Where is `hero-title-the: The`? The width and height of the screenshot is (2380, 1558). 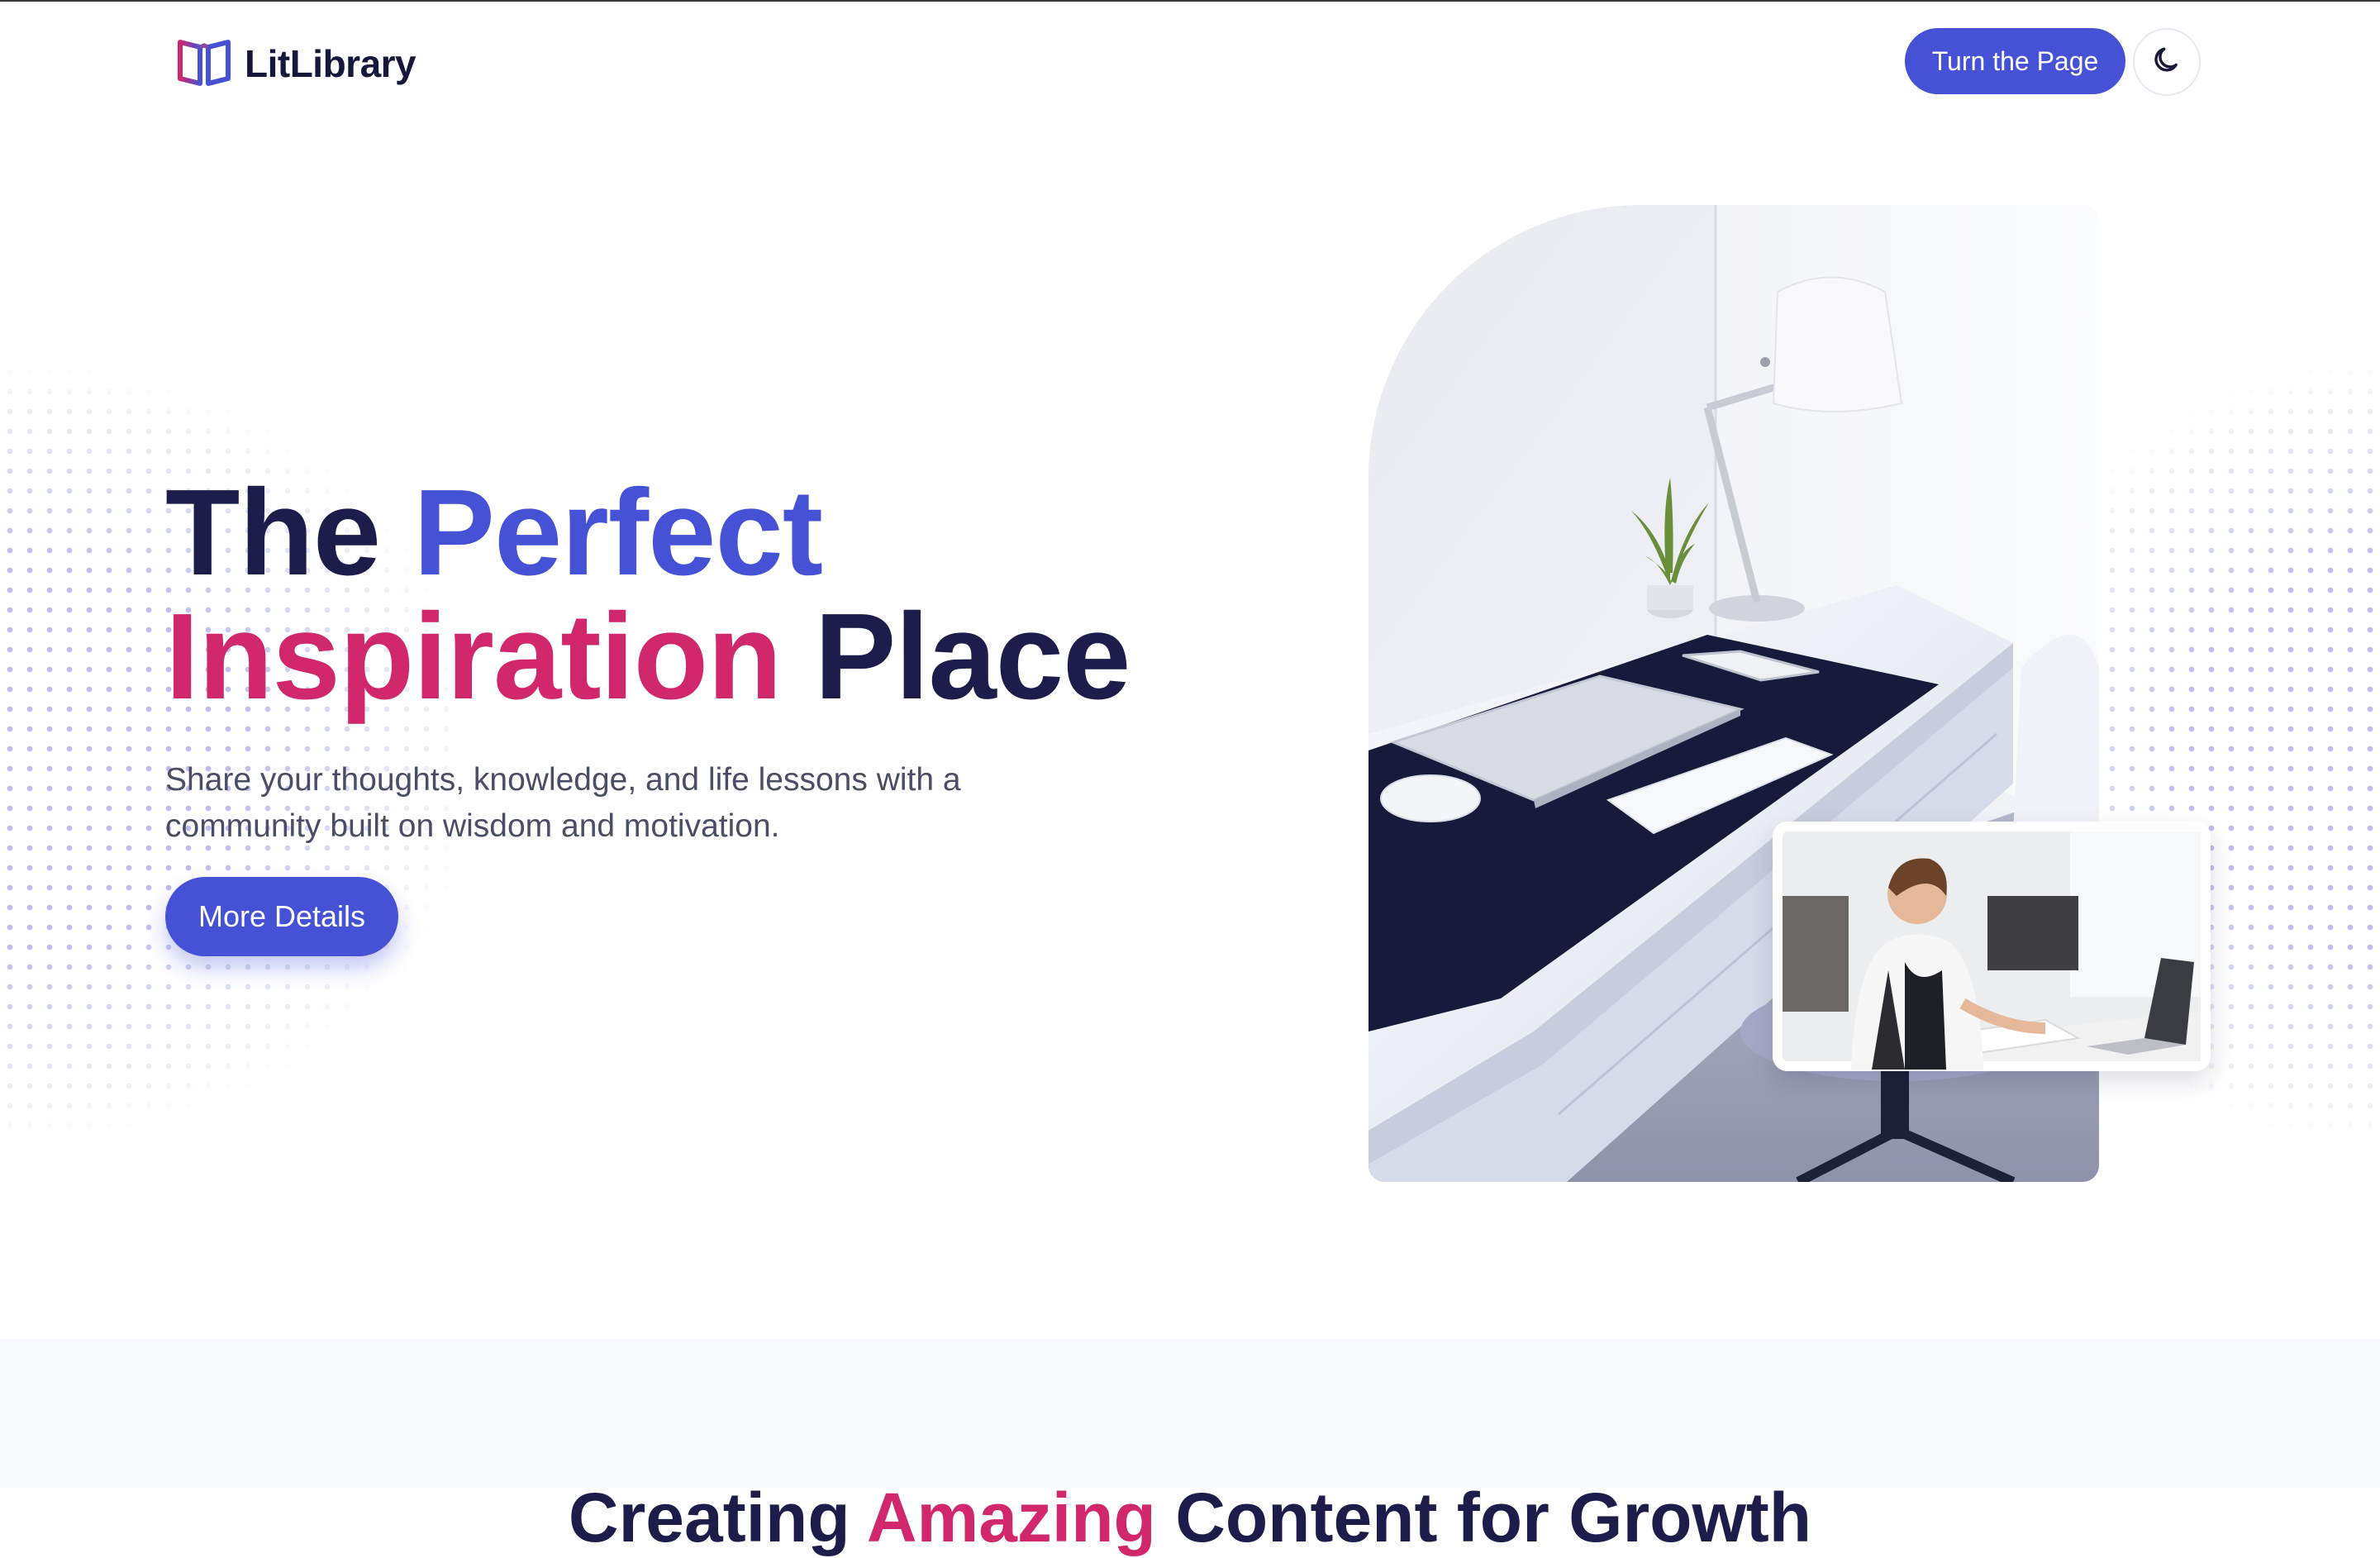 hero-title-the: The is located at coordinates (289, 533).